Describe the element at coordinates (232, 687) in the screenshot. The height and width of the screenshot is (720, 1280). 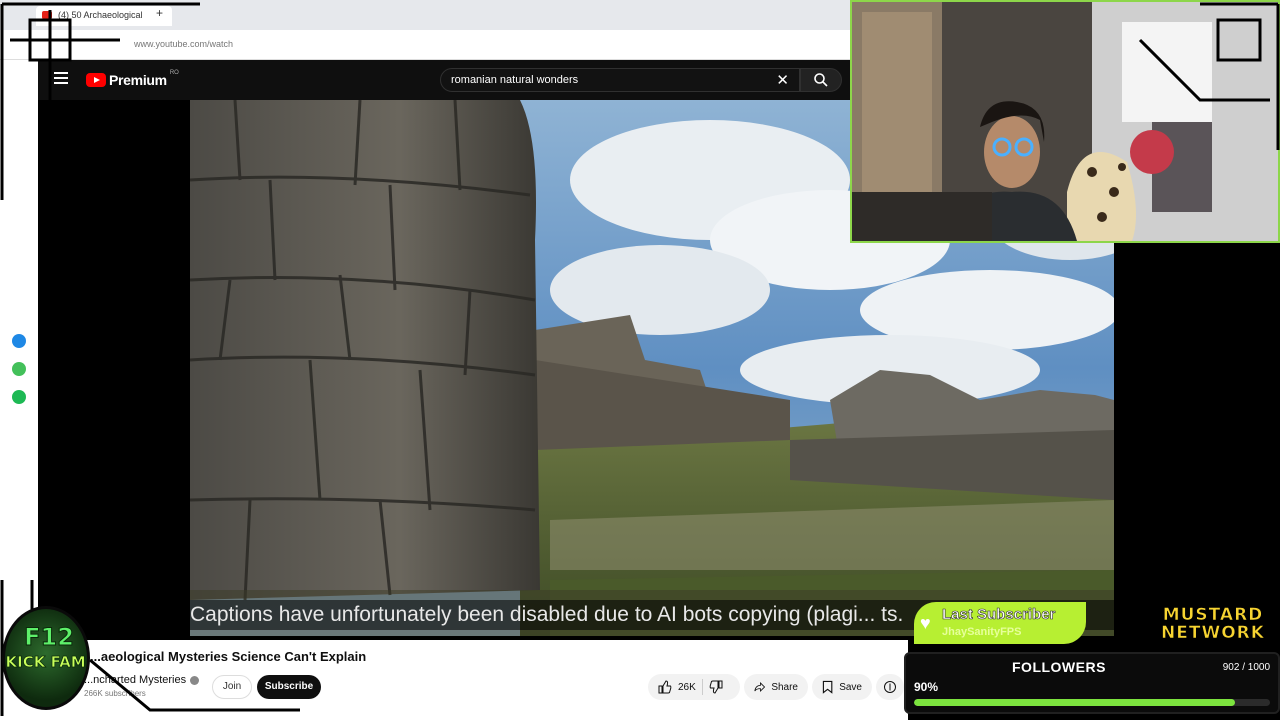
I see `join-button: Join` at that location.